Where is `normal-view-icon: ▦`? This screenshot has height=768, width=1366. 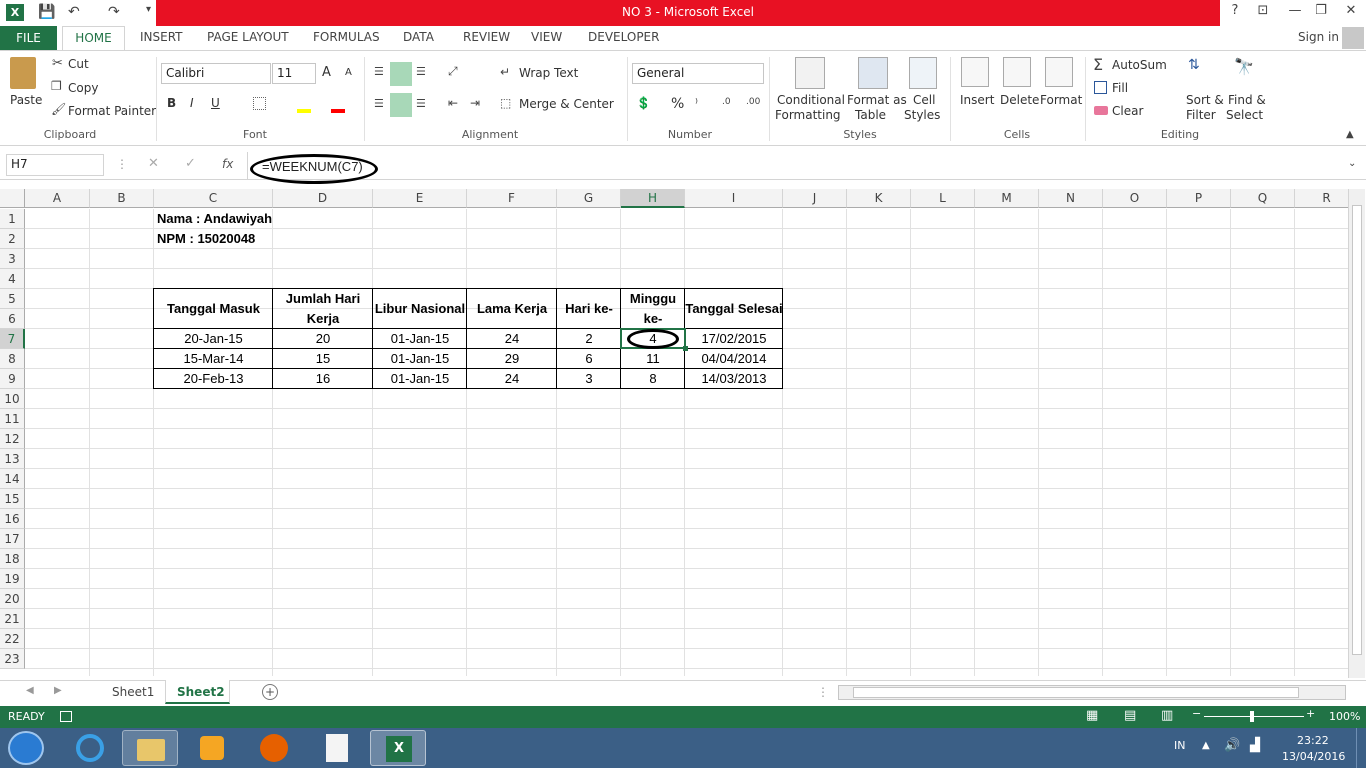 normal-view-icon: ▦ is located at coordinates (1092, 715).